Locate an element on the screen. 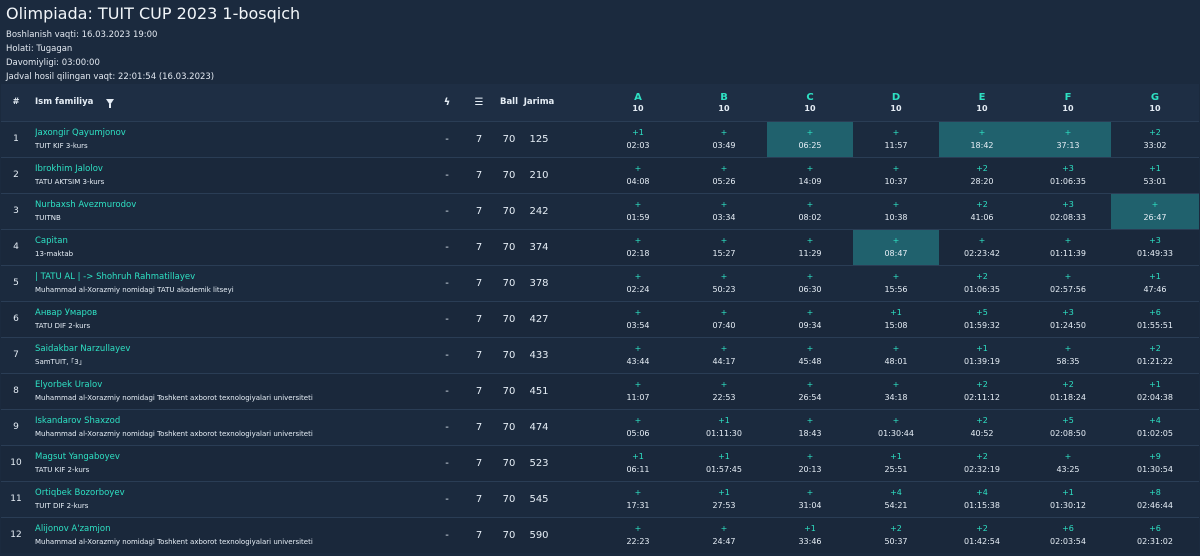 Image resolution: width=1200 pixels, height=556 pixels. problem-result-cell: +08:47 is located at coordinates (896, 247).